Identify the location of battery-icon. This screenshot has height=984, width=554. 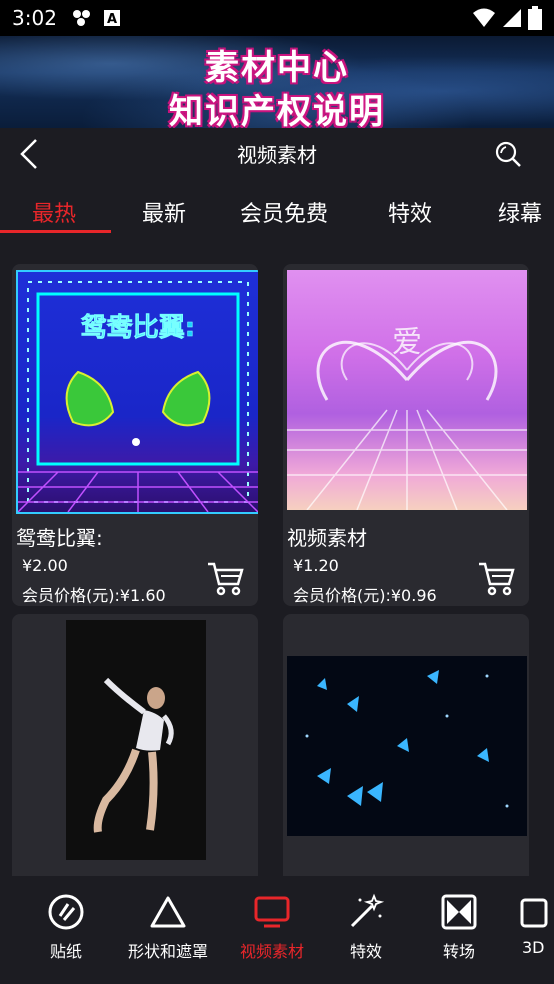
(535, 18).